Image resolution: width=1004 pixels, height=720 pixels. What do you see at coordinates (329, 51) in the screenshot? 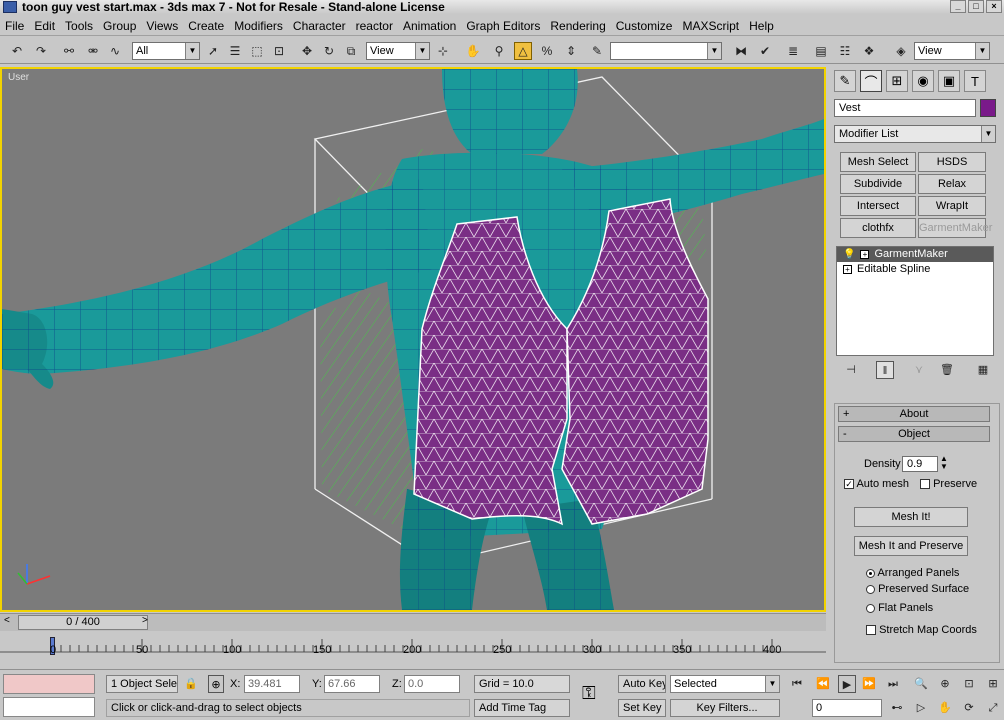
I see `rotate-icon: ↻` at bounding box center [329, 51].